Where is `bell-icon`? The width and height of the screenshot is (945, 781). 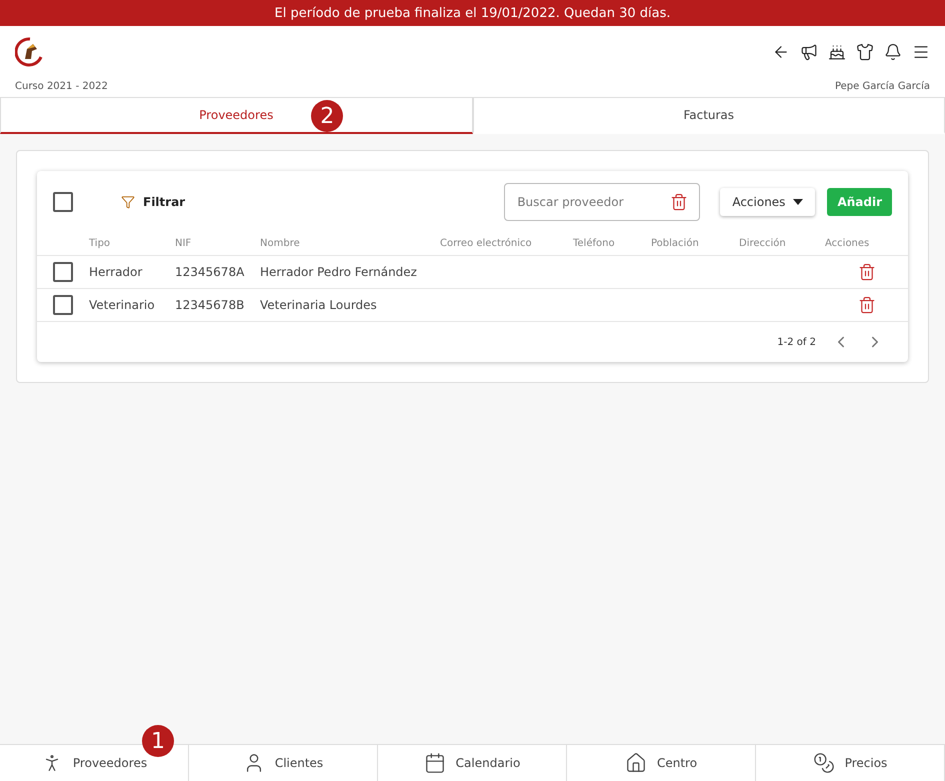
bell-icon is located at coordinates (893, 52).